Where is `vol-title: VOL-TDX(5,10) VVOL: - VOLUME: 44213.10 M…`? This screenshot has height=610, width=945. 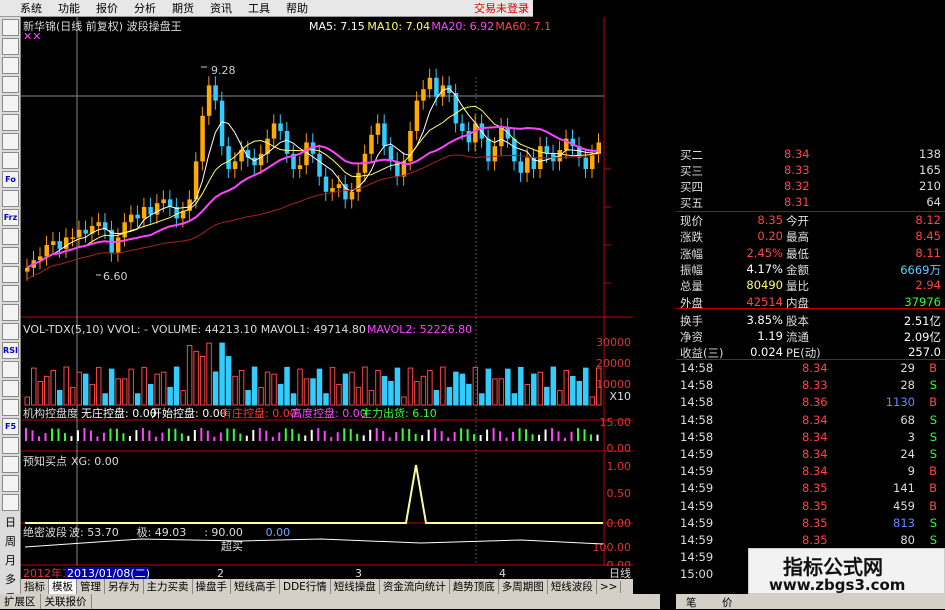 vol-title: VOL-TDX(5,10) VVOL: - VOLUME: 44213.10 M… is located at coordinates (194, 329).